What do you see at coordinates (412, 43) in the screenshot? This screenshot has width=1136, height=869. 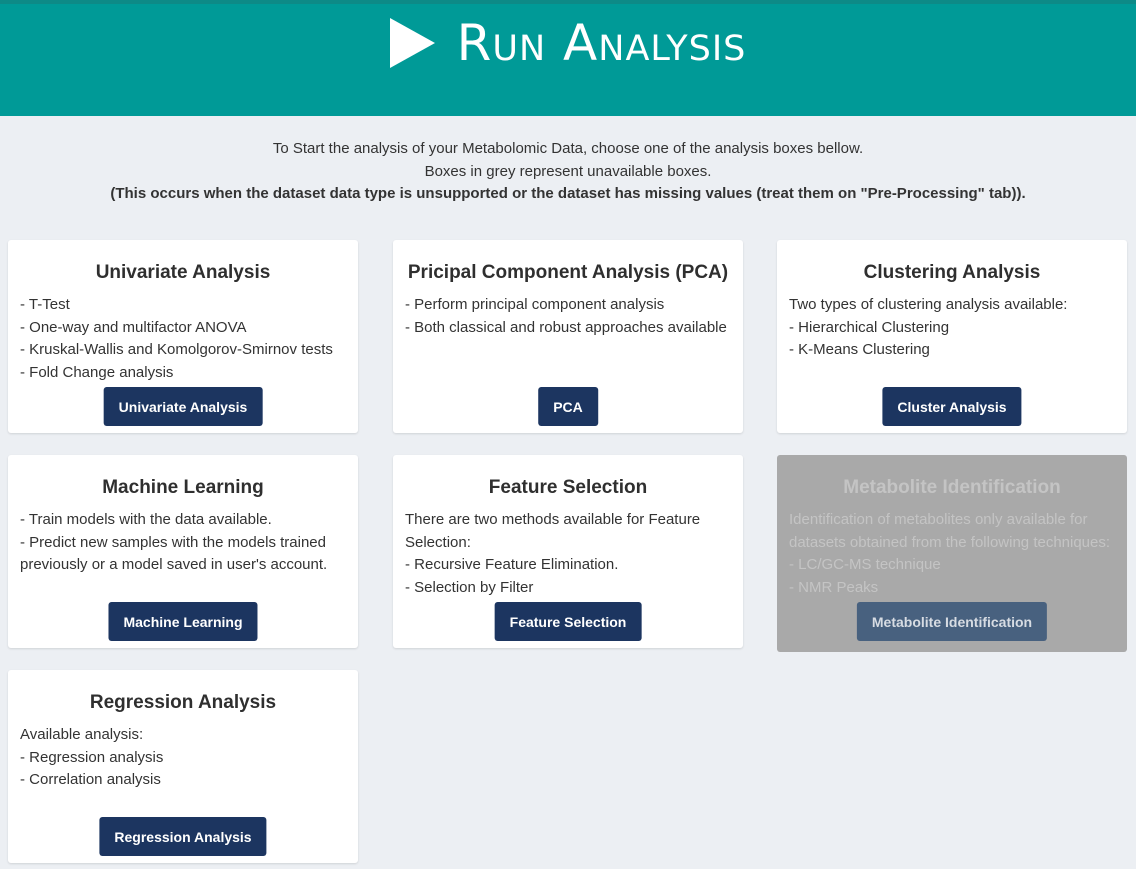 I see `play-icon` at bounding box center [412, 43].